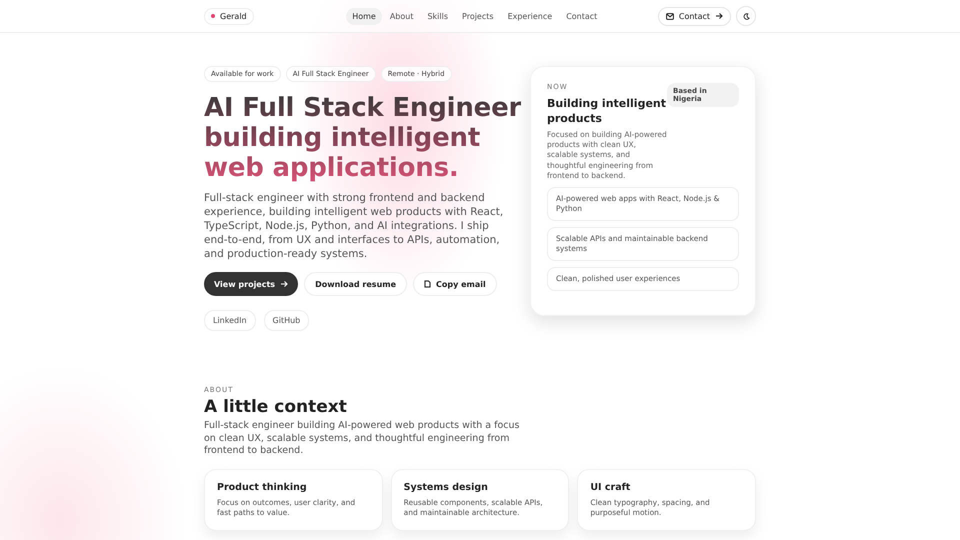 This screenshot has height=540, width=960. I want to click on nav-link: Contact, so click(582, 16).